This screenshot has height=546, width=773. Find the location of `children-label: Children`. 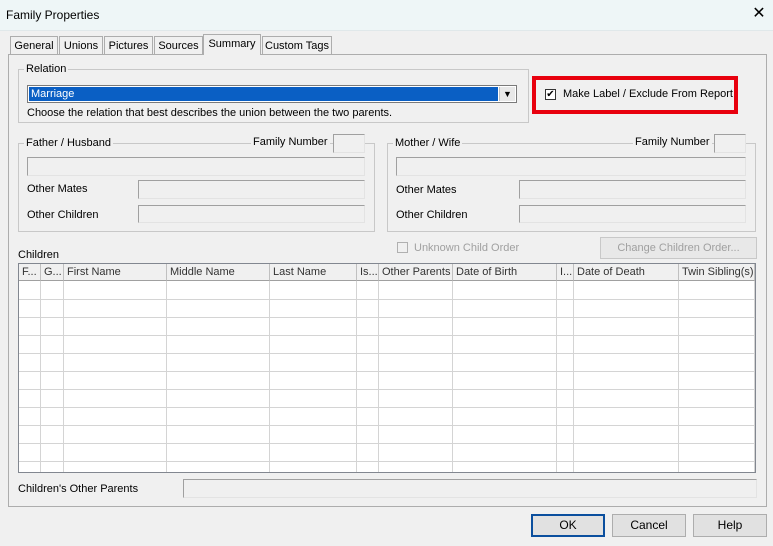

children-label: Children is located at coordinates (38, 255).